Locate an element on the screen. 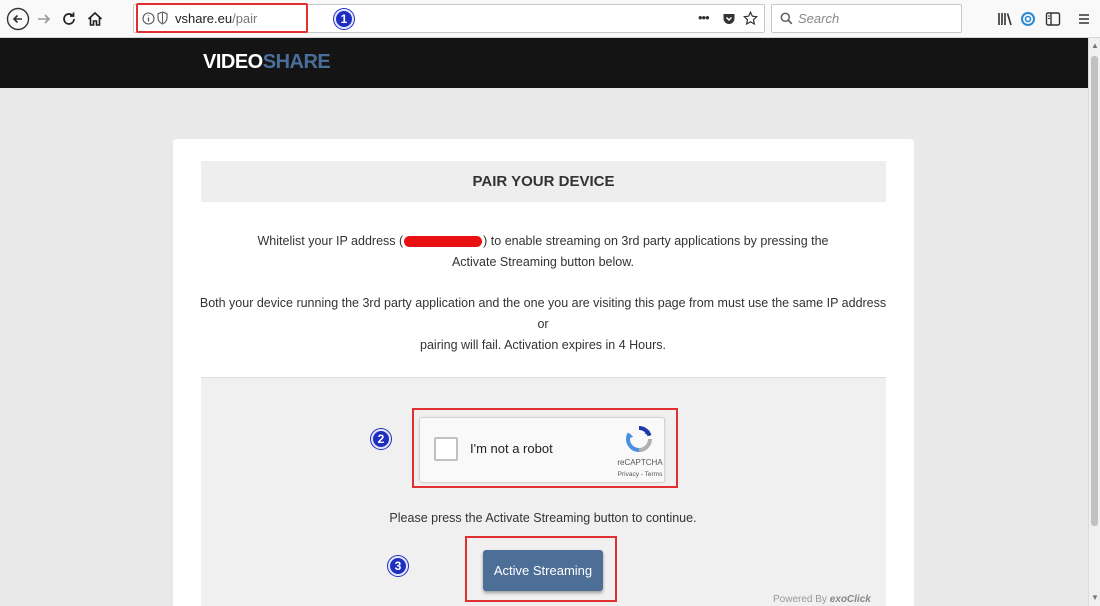 The height and width of the screenshot is (606, 1100). recaptcha-checkbox is located at coordinates (446, 449).